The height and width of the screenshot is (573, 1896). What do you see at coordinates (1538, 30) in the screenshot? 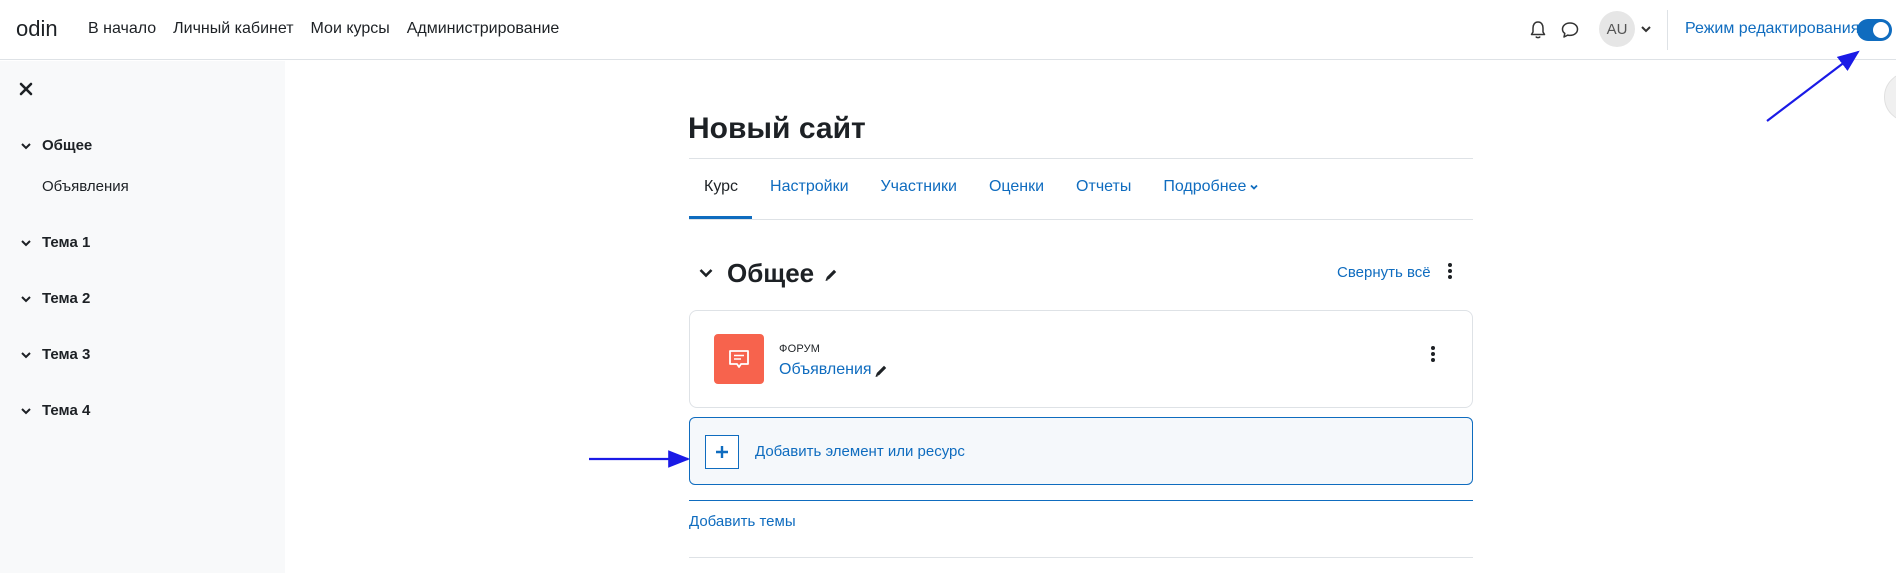
I see `bell-icon` at bounding box center [1538, 30].